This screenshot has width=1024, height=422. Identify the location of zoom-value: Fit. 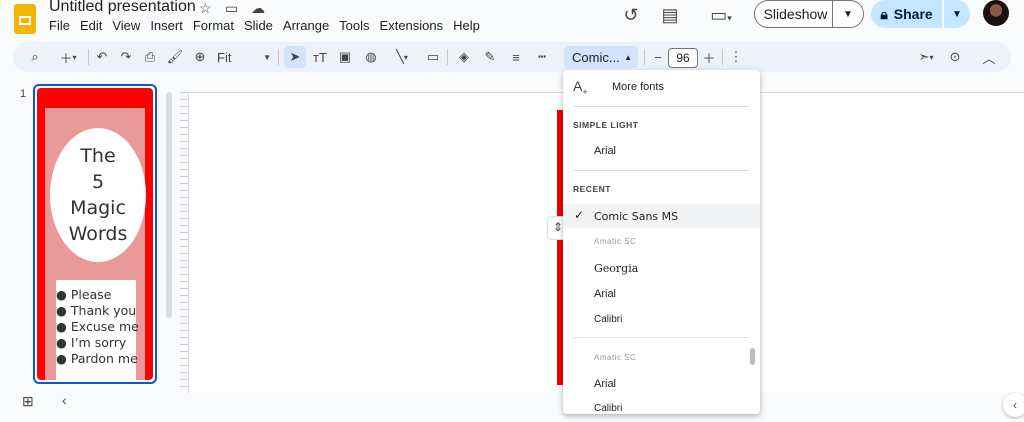
(224, 57).